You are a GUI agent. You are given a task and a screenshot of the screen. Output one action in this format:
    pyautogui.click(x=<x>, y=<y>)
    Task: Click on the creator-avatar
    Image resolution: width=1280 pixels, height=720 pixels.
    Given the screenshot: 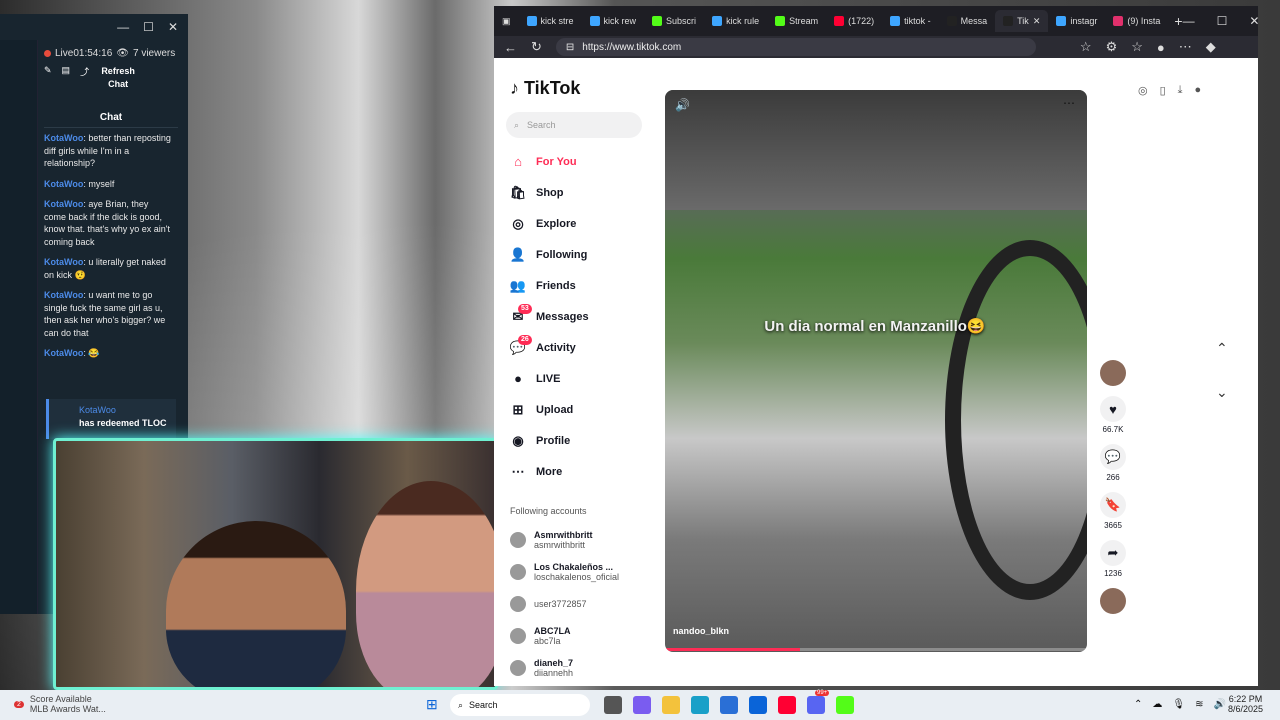 What is the action you would take?
    pyautogui.click(x=1113, y=373)
    